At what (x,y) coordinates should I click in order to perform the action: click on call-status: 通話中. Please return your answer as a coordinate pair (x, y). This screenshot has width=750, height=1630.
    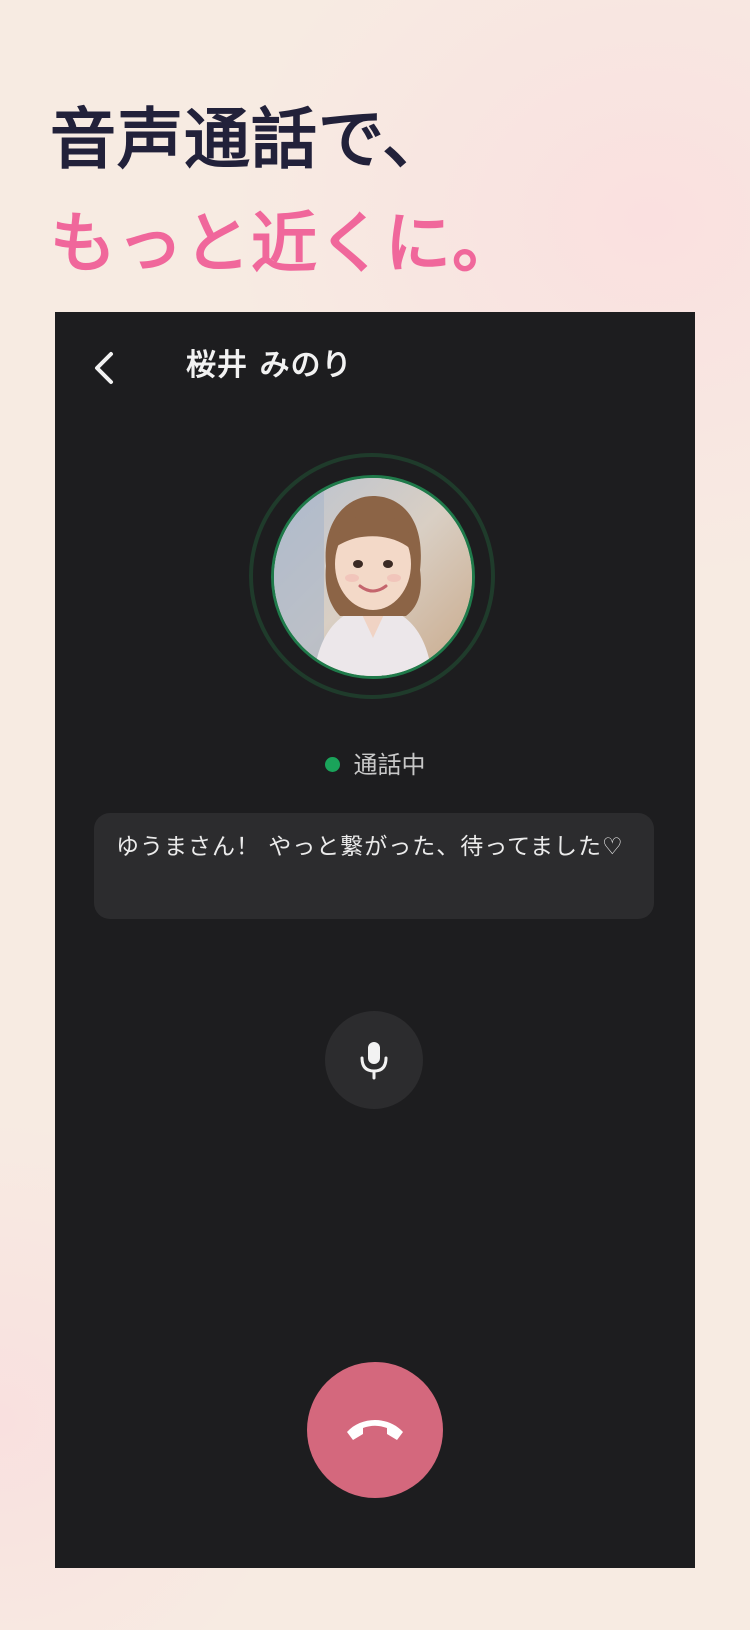
    Looking at the image, I should click on (375, 765).